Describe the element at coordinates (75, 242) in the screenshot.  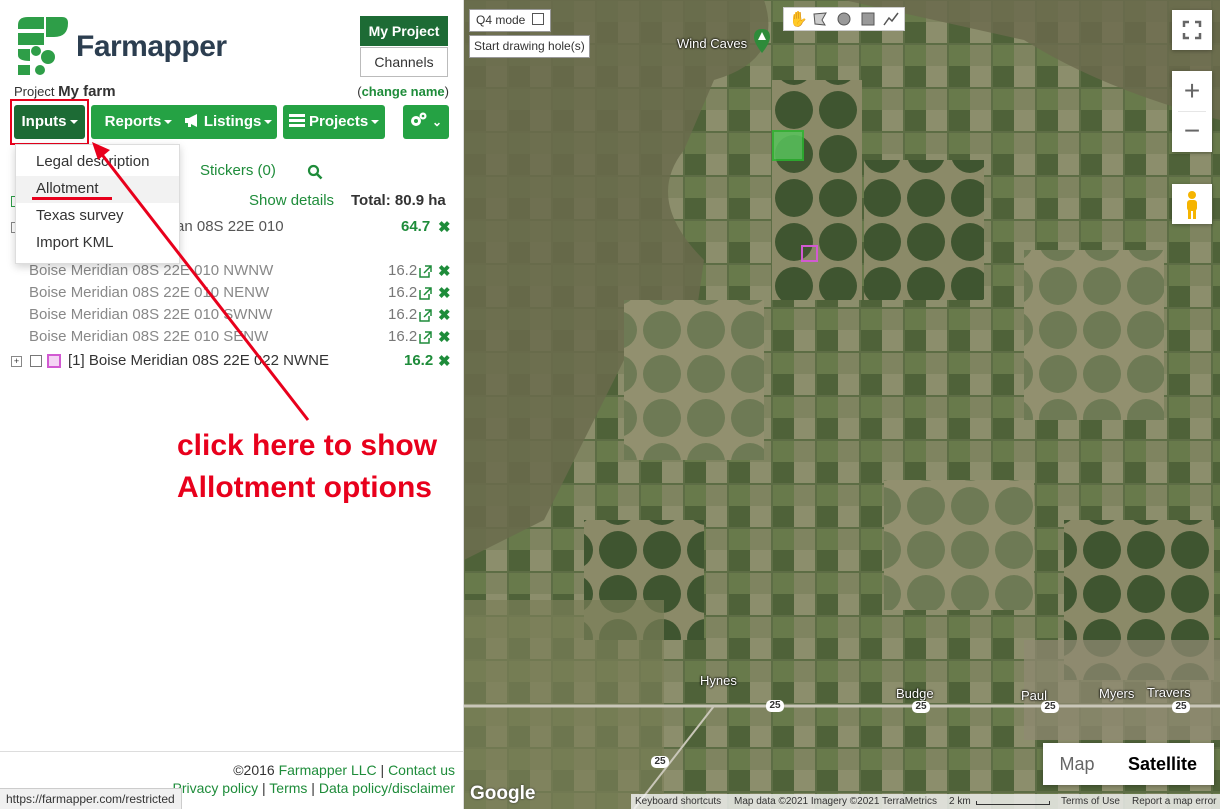
I see `menu-item-import-kml: Import KML` at that location.